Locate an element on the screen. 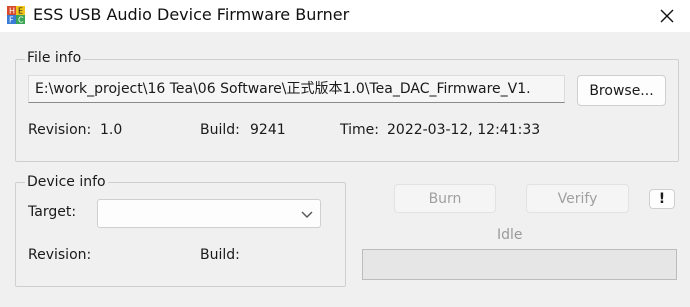  status-text: Idle is located at coordinates (510, 235).